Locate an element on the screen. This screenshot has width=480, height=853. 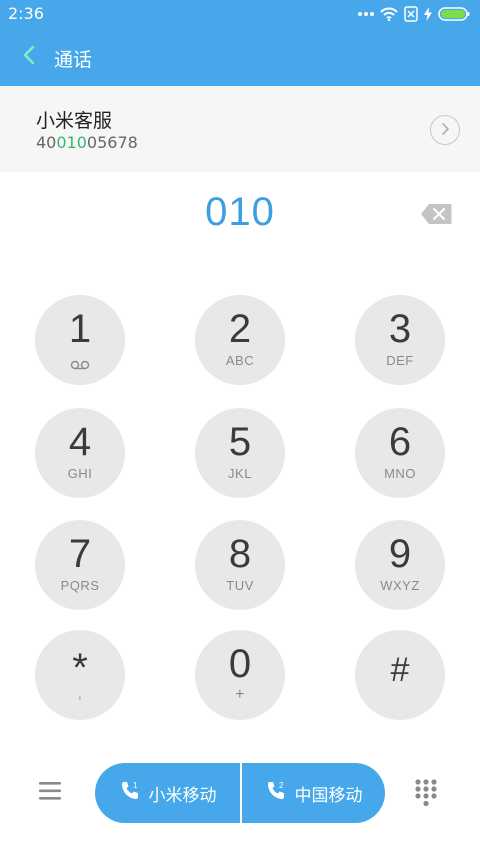
key-2: 2 ABC is located at coordinates (240, 340).